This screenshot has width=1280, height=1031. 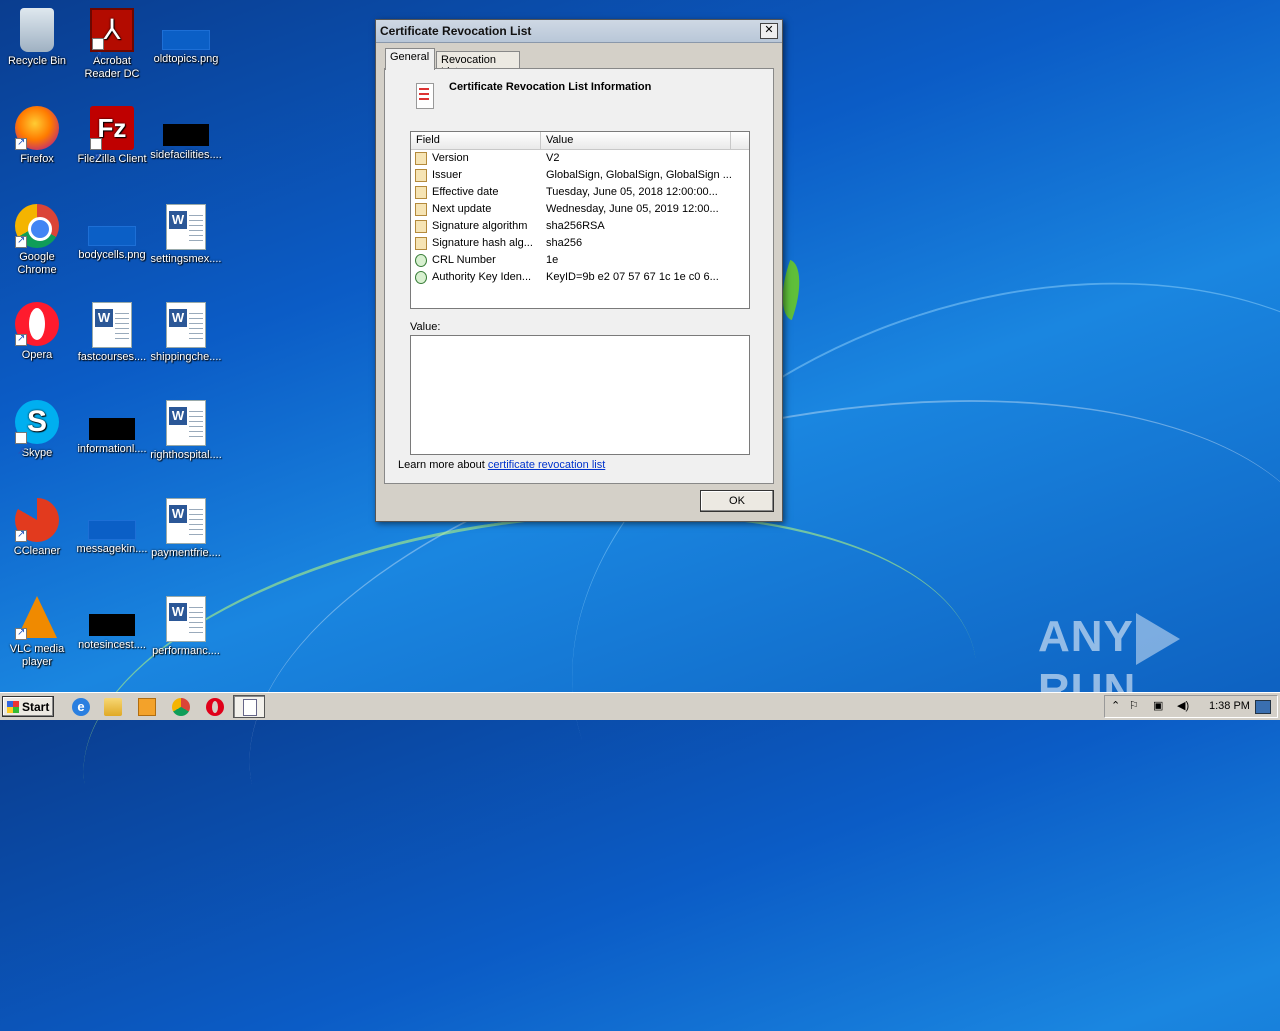 What do you see at coordinates (464, 260) in the screenshot?
I see `row-field: CRL Number` at bounding box center [464, 260].